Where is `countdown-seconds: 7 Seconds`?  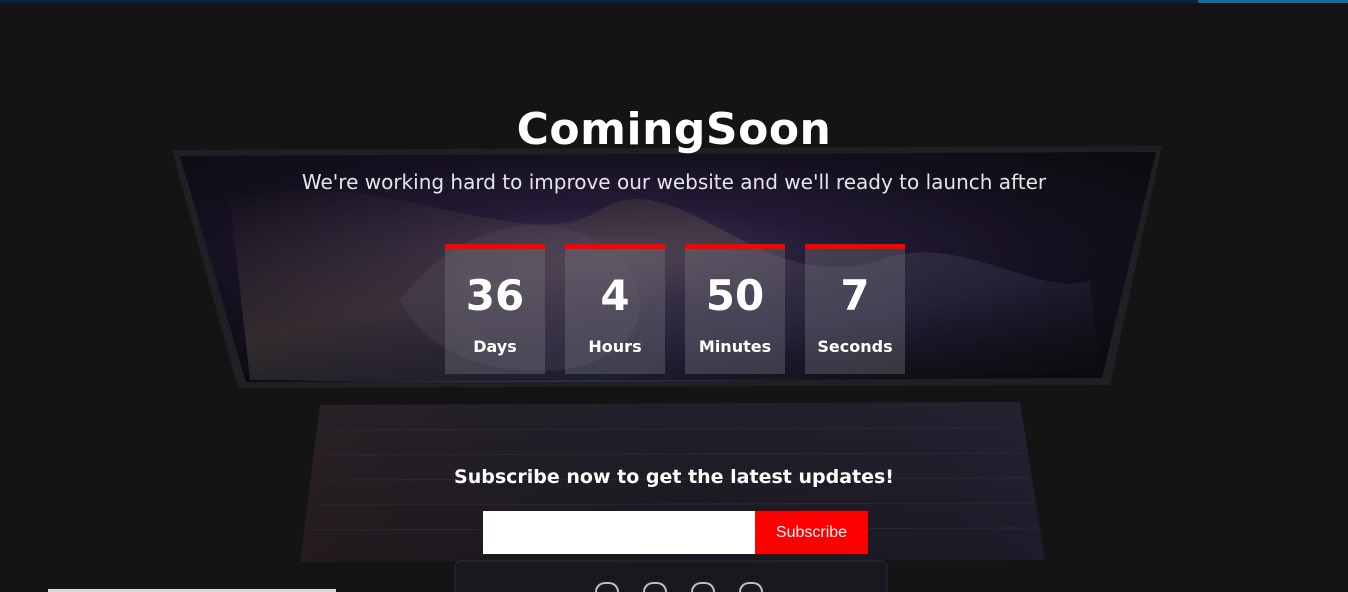
countdown-seconds: 7 Seconds is located at coordinates (855, 309).